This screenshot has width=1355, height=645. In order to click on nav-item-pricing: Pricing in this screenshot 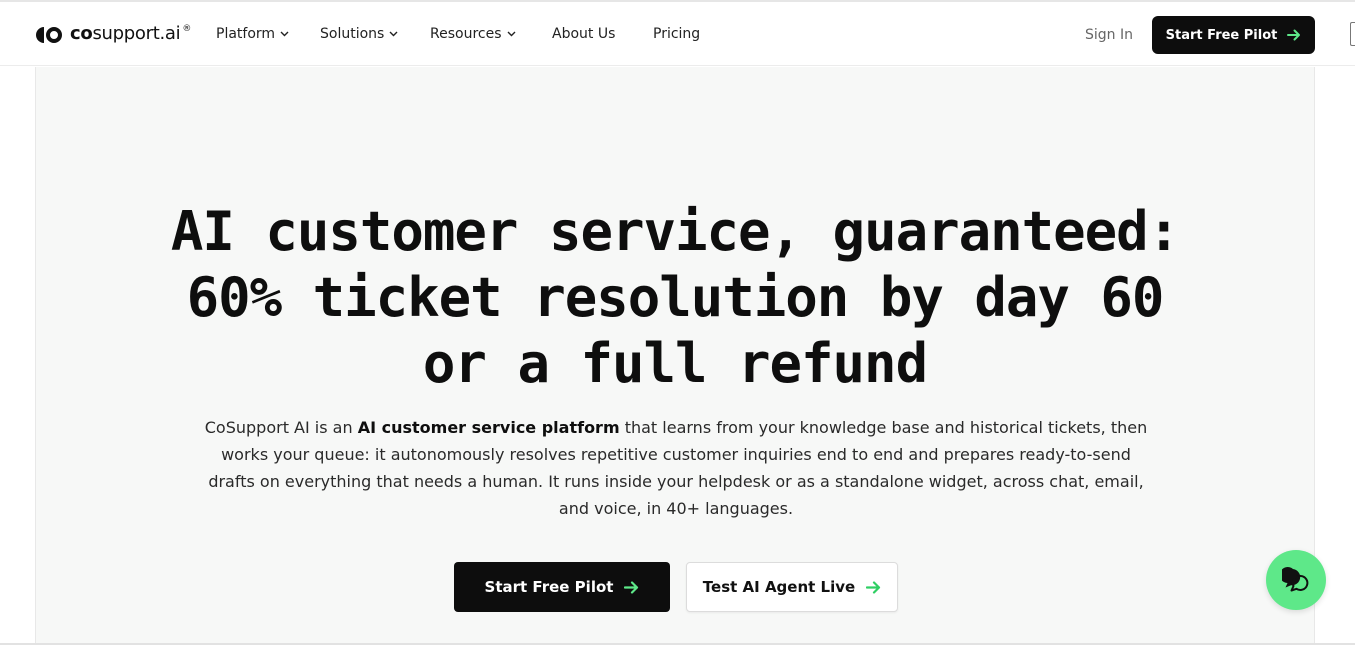, I will do `click(676, 34)`.